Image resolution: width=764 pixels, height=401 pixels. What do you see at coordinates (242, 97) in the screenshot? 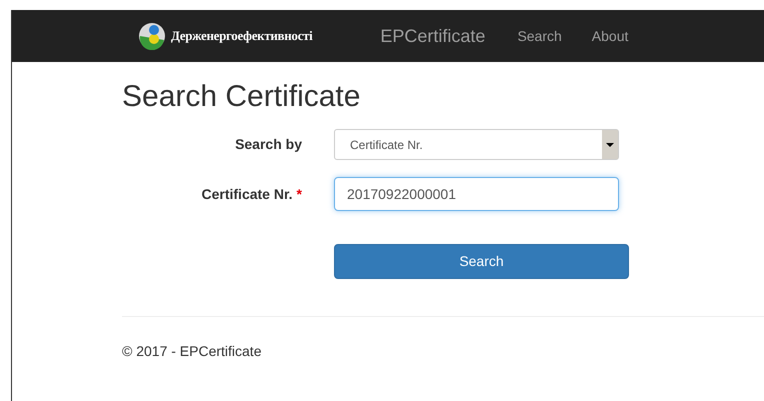
I see `page-title: Search Certificate` at bounding box center [242, 97].